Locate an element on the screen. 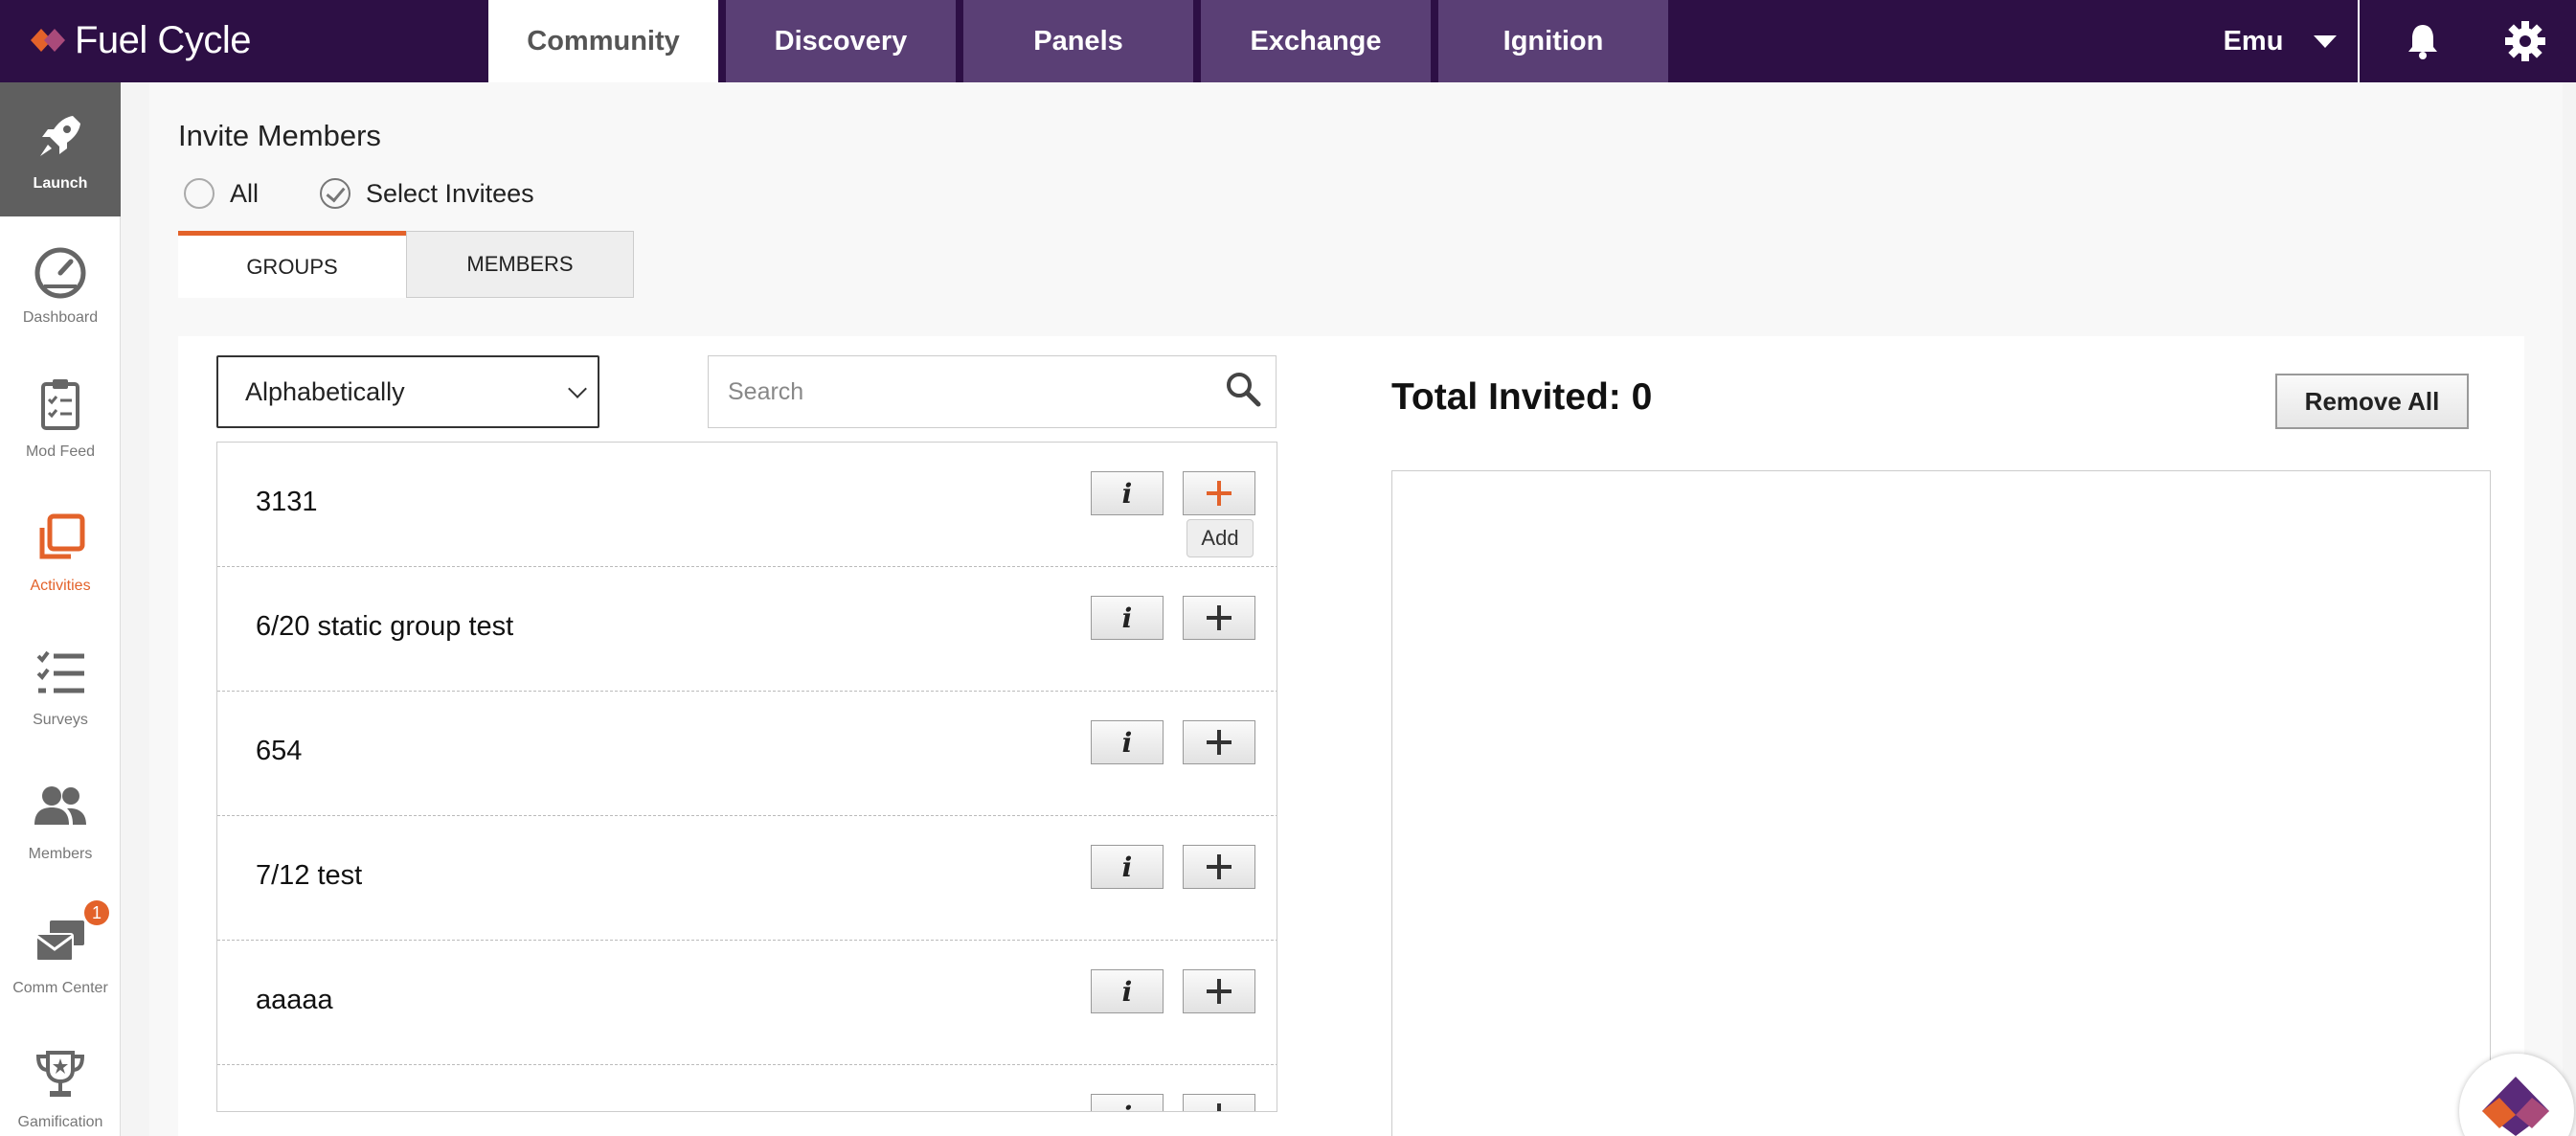  gear-icon is located at coordinates (2525, 41).